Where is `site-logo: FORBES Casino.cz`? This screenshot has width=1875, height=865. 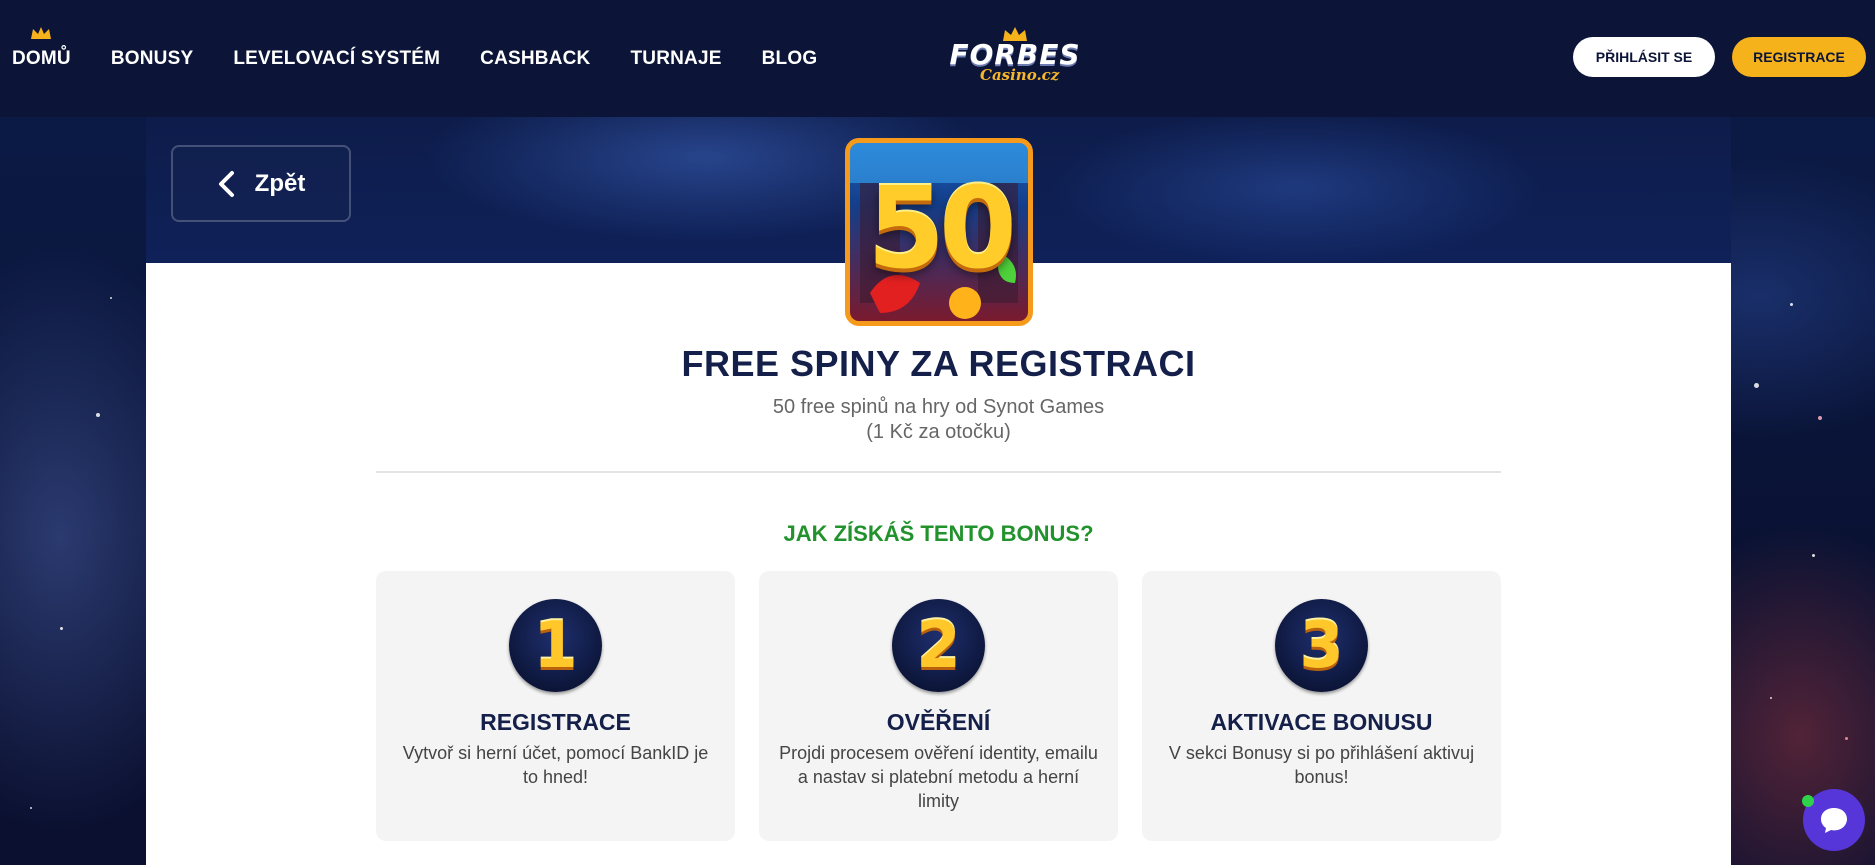
site-logo: FORBES Casino.cz is located at coordinates (1015, 57).